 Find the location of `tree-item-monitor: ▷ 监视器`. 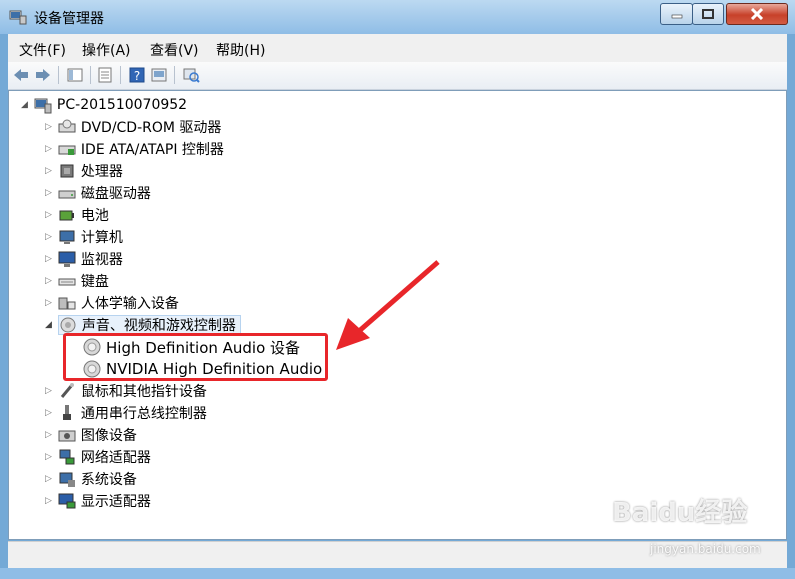

tree-item-monitor: ▷ 监视器 is located at coordinates (84, 259).